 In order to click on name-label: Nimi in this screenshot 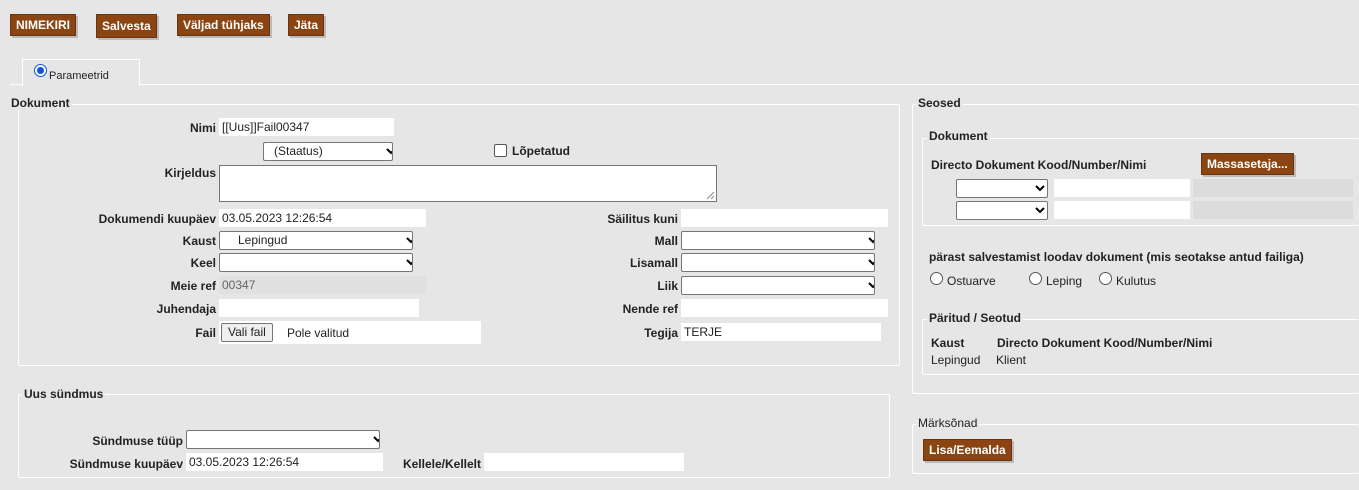, I will do `click(202, 128)`.